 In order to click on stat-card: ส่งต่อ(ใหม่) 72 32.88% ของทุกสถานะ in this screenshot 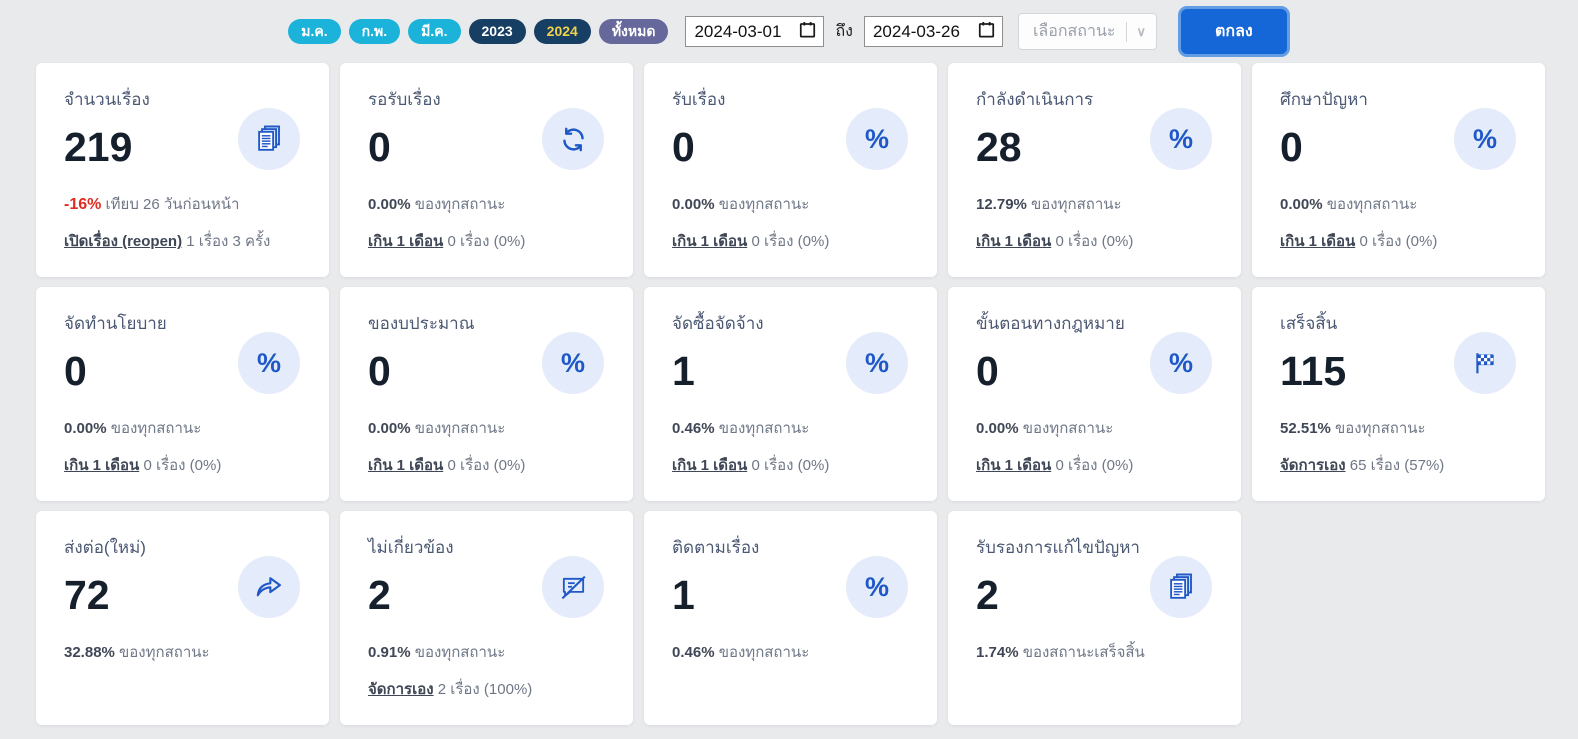, I will do `click(182, 618)`.